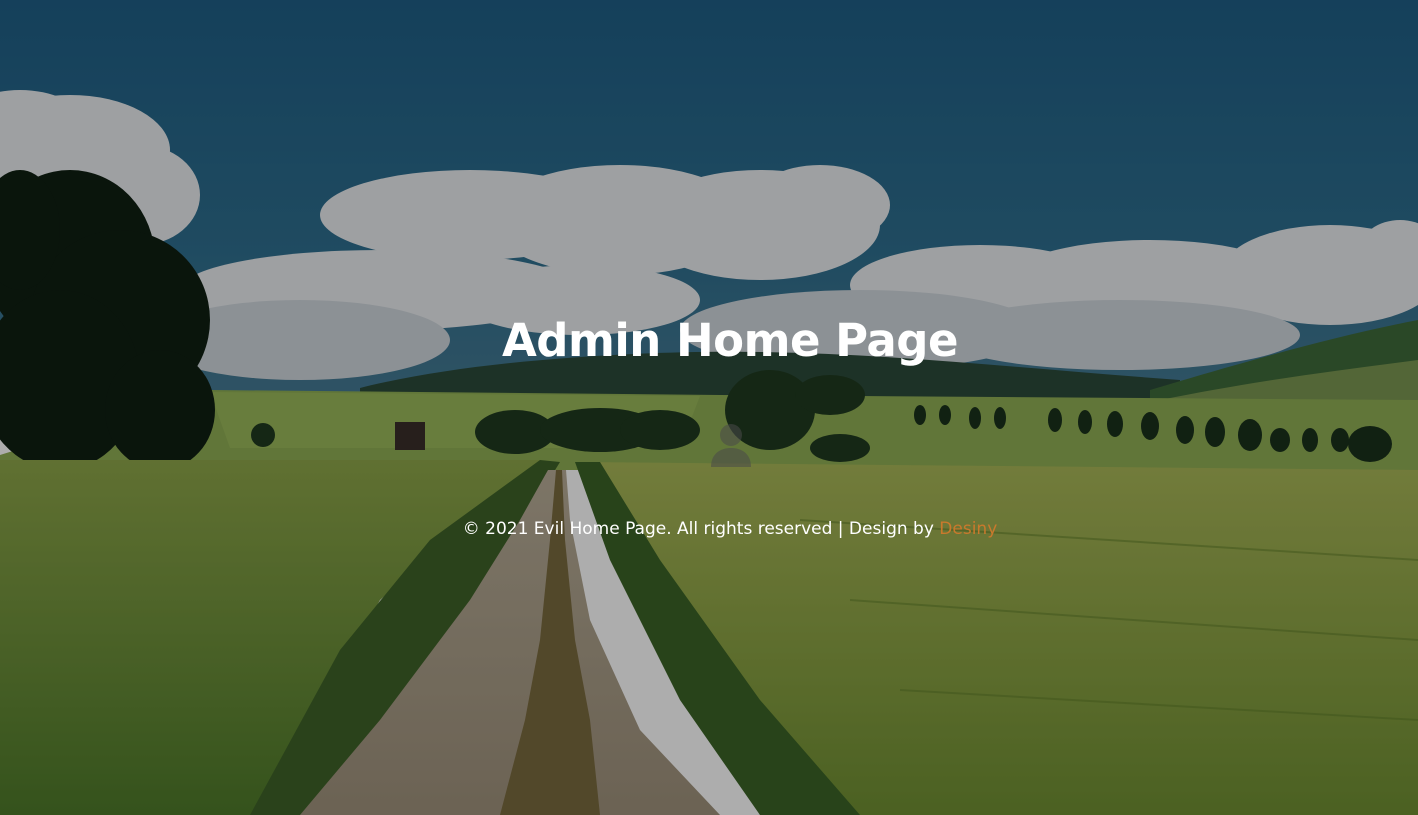  What do you see at coordinates (730, 340) in the screenshot?
I see `page-title: Admin Home Page` at bounding box center [730, 340].